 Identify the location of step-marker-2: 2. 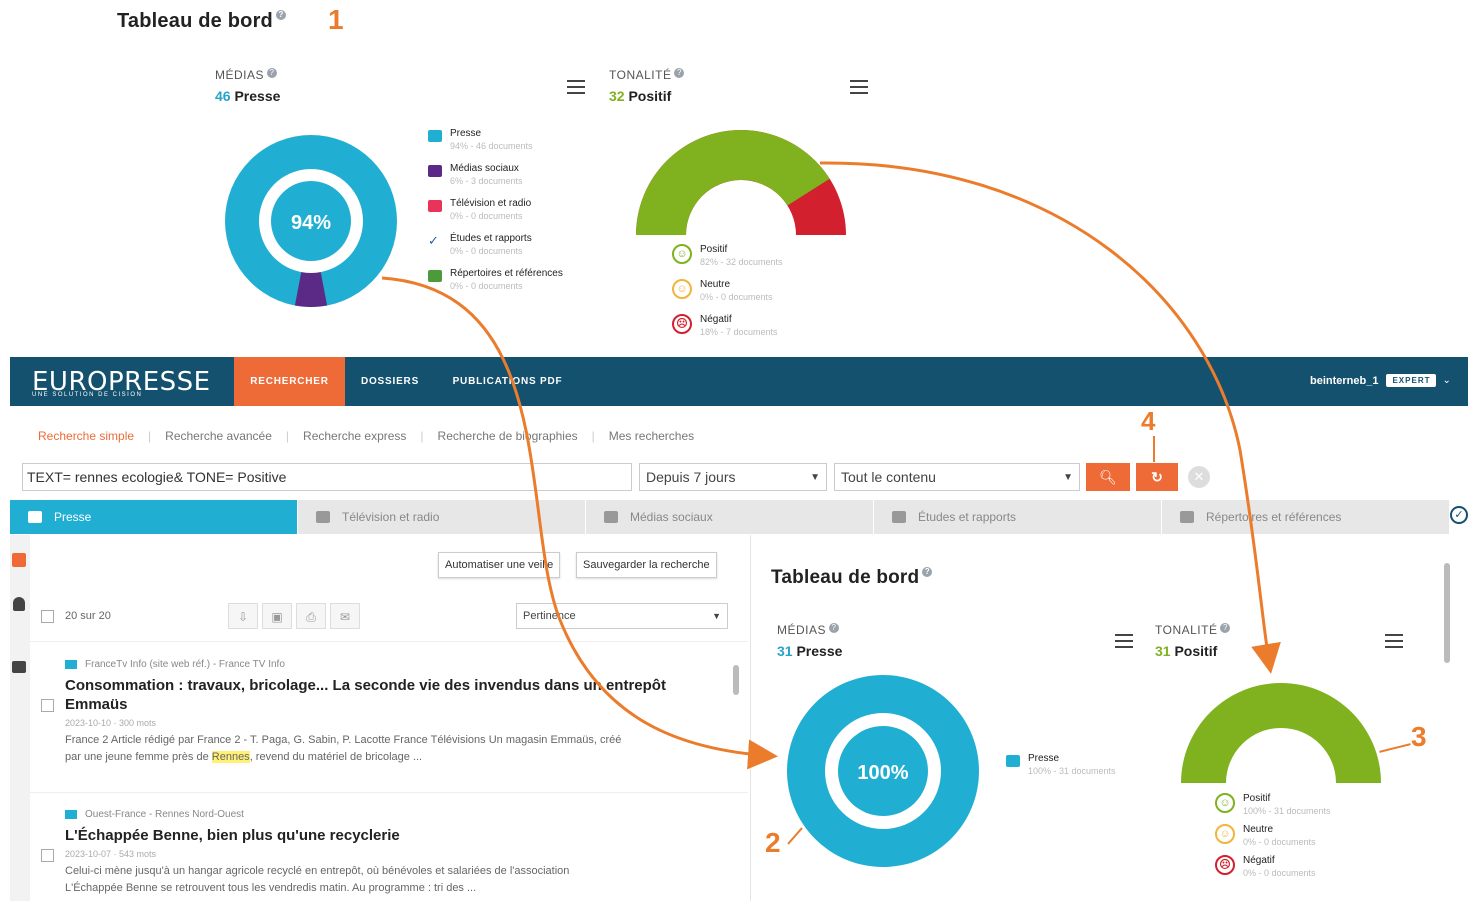
(773, 842).